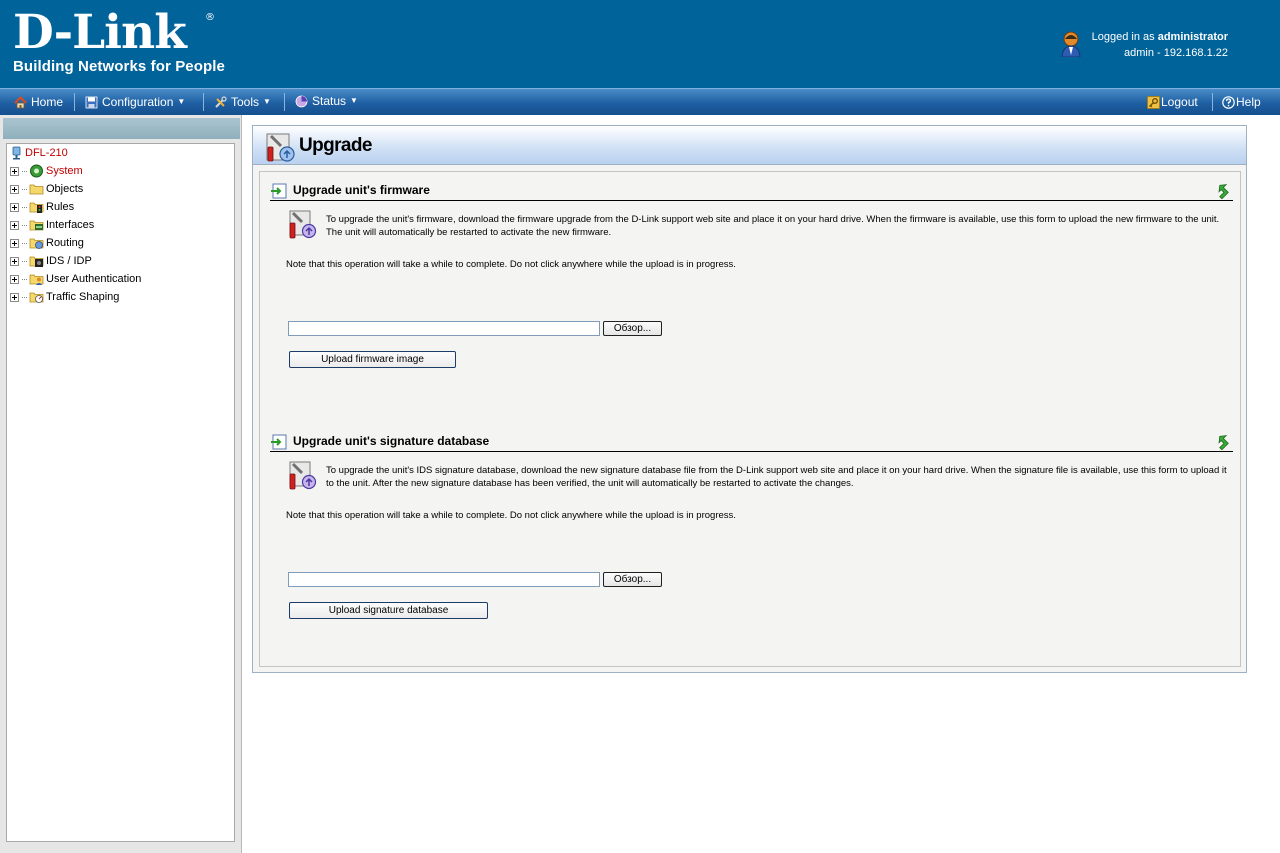 This screenshot has height=853, width=1280. I want to click on signature-file-input, so click(444, 579).